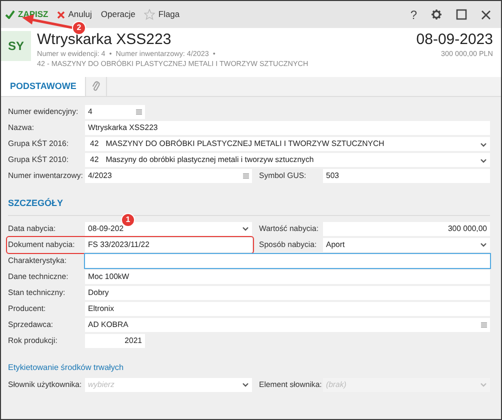 Image resolution: width=502 pixels, height=420 pixels. I want to click on record-date: 08-09-2023, so click(454, 40).